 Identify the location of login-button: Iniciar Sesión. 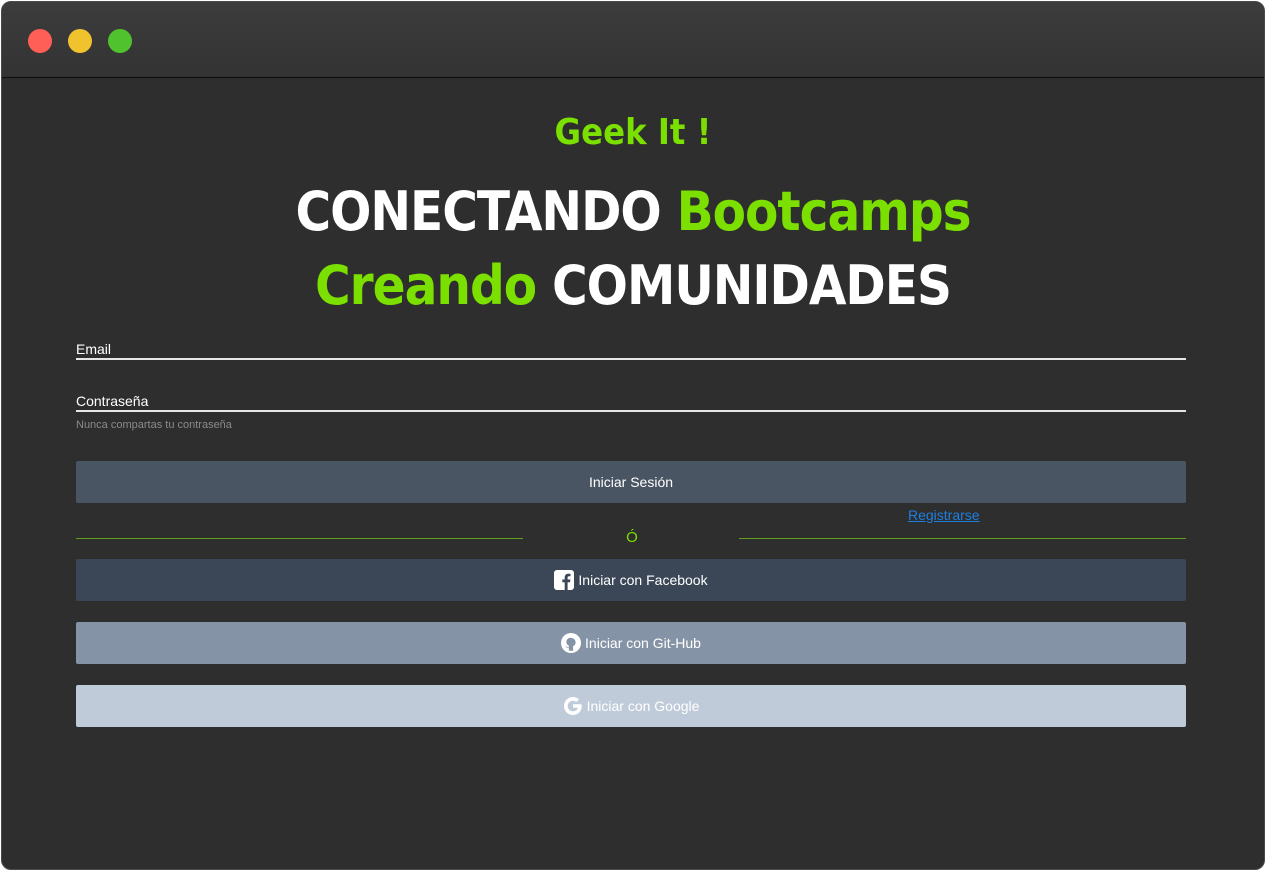
(631, 482).